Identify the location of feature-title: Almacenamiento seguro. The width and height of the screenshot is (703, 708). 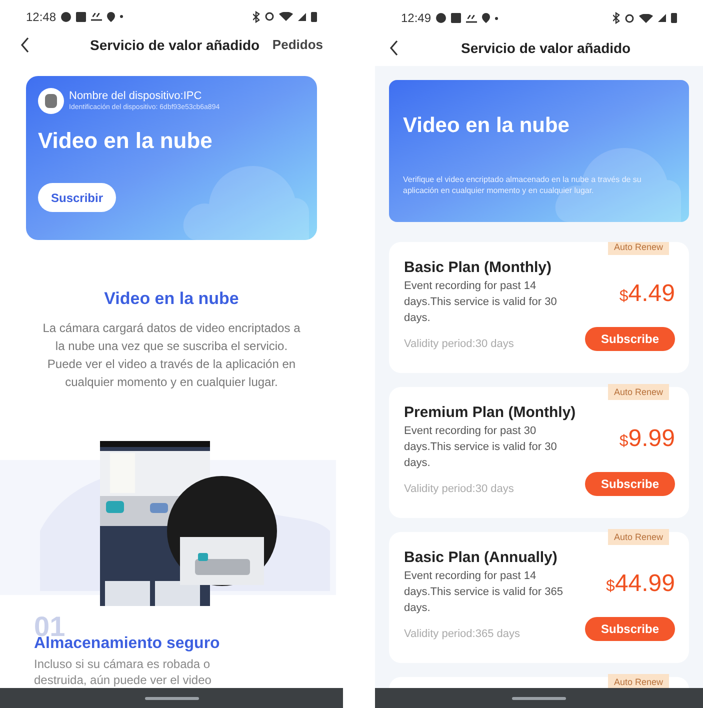
(127, 644).